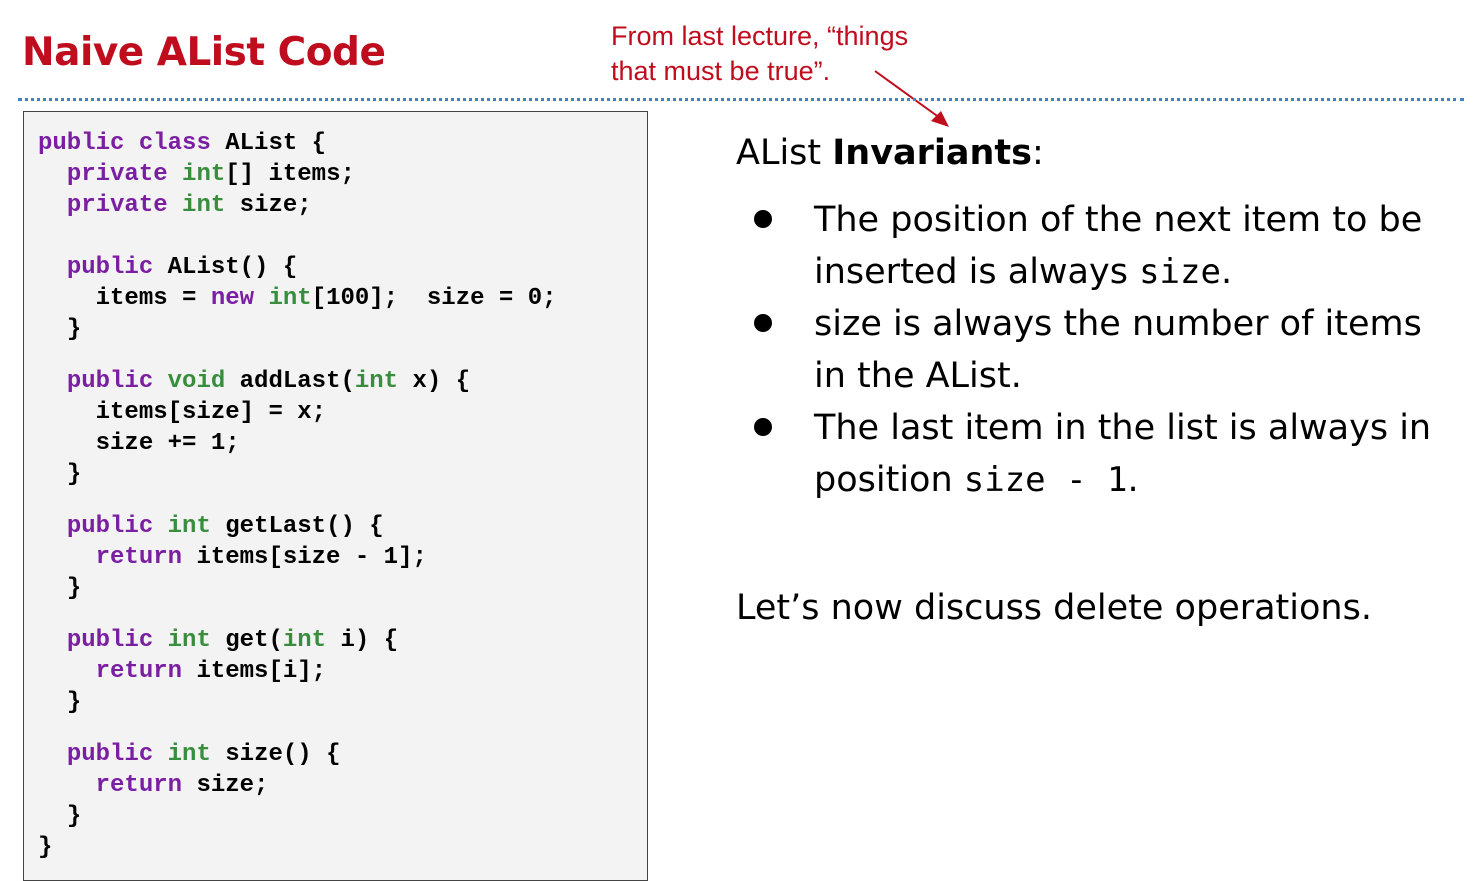 This screenshot has height=881, width=1482. I want to click on invariants-heading: AList Invariants:, so click(890, 153).